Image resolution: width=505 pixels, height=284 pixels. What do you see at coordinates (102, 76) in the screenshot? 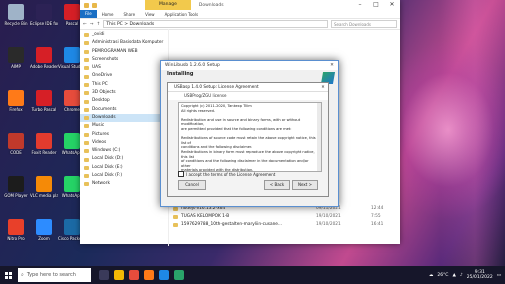
I see `nav-item-label: OneDrive` at bounding box center [102, 76].